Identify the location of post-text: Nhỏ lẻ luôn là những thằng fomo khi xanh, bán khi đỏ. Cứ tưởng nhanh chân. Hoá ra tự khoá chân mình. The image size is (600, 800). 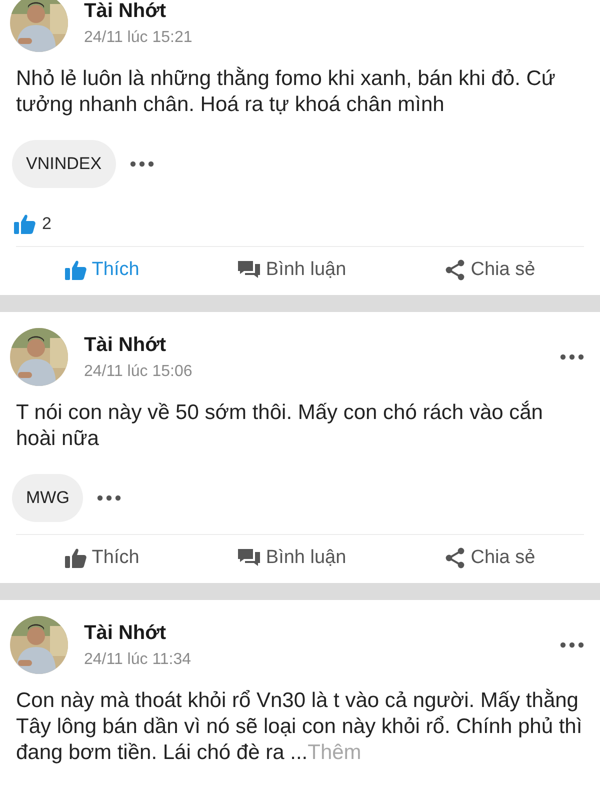
(286, 92).